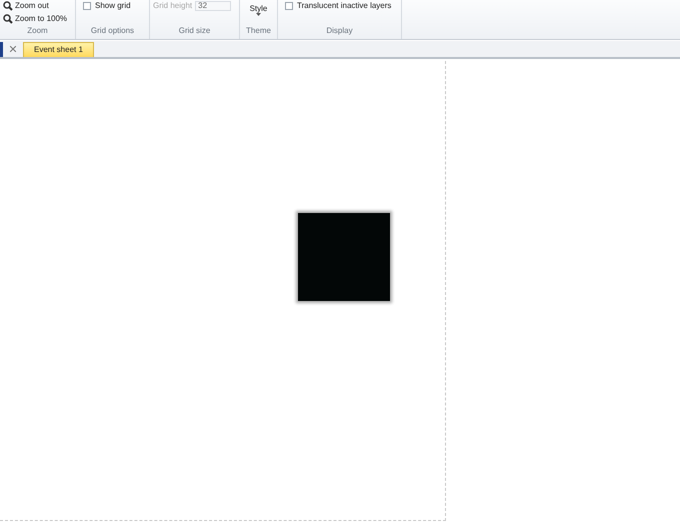 This screenshot has height=531, width=680. What do you see at coordinates (26, 6) in the screenshot?
I see `zoom-button: Zoom out` at bounding box center [26, 6].